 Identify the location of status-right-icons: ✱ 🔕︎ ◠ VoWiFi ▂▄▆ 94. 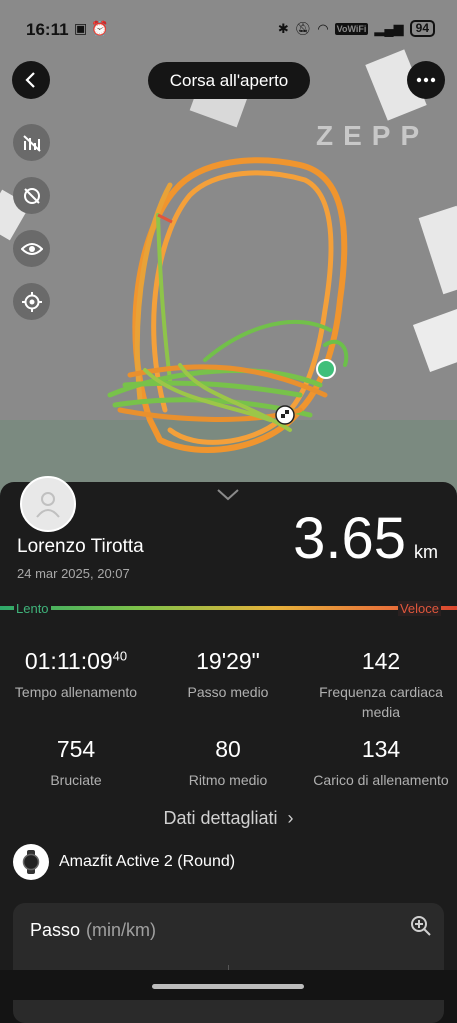
(356, 28).